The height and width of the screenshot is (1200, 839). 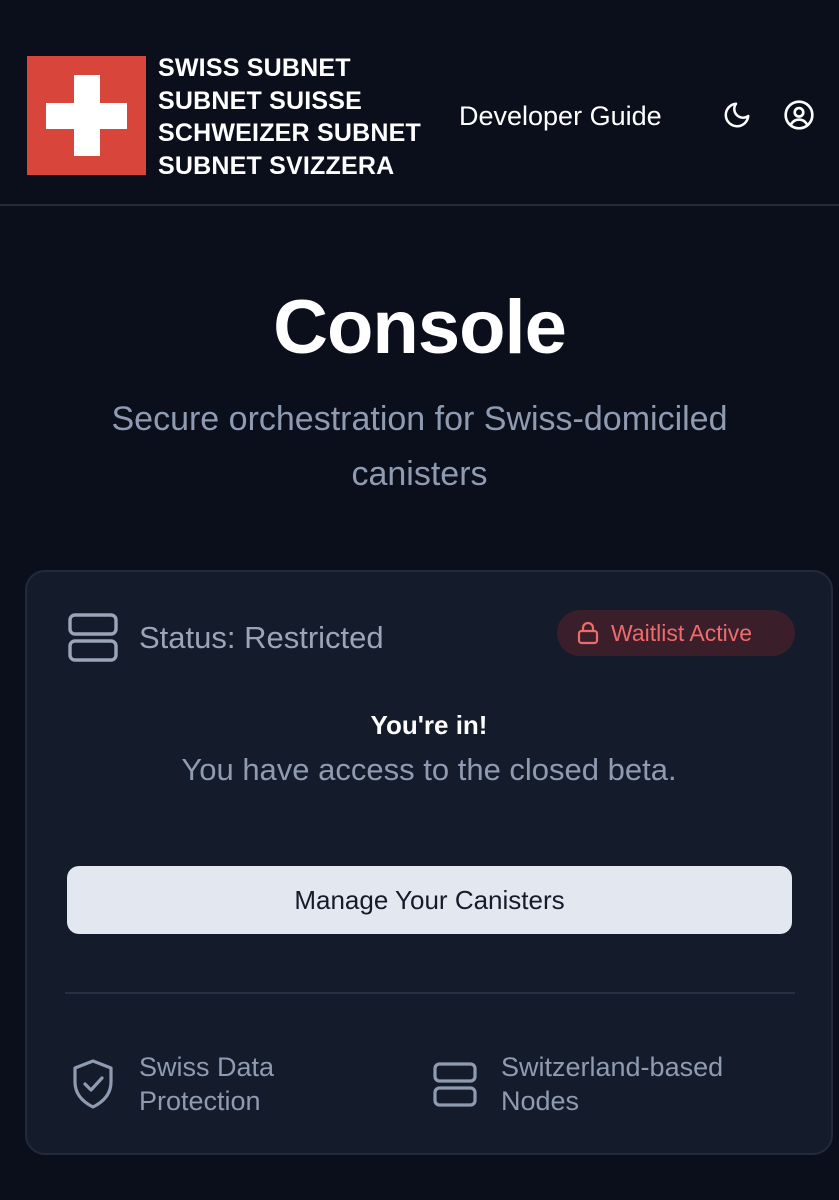 What do you see at coordinates (254, 68) in the screenshot?
I see `brand-line-english: SWISS SUBNET` at bounding box center [254, 68].